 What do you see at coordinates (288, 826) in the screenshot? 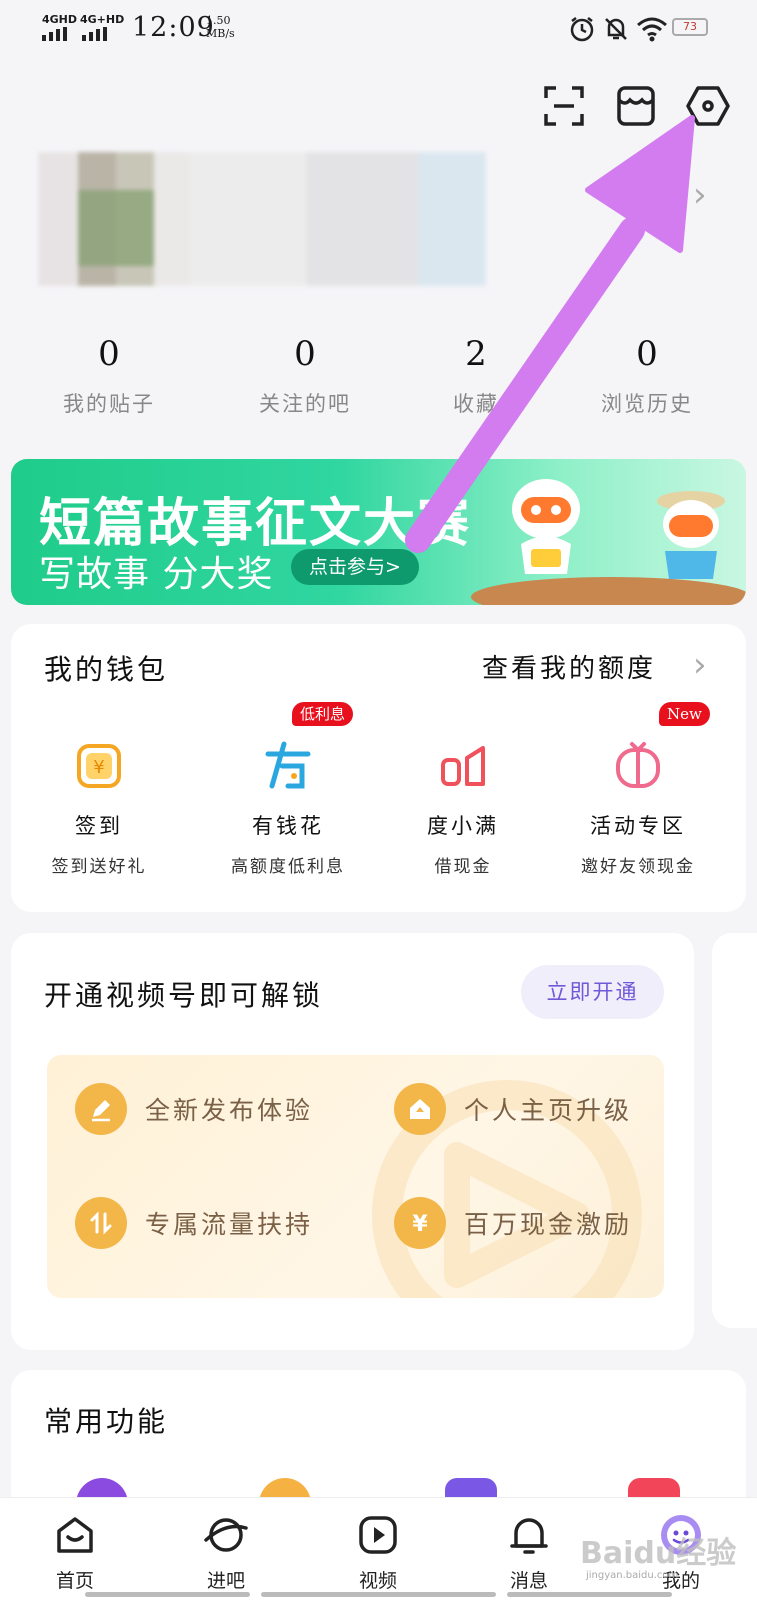
I see `wallet-item-name: 有钱花` at bounding box center [288, 826].